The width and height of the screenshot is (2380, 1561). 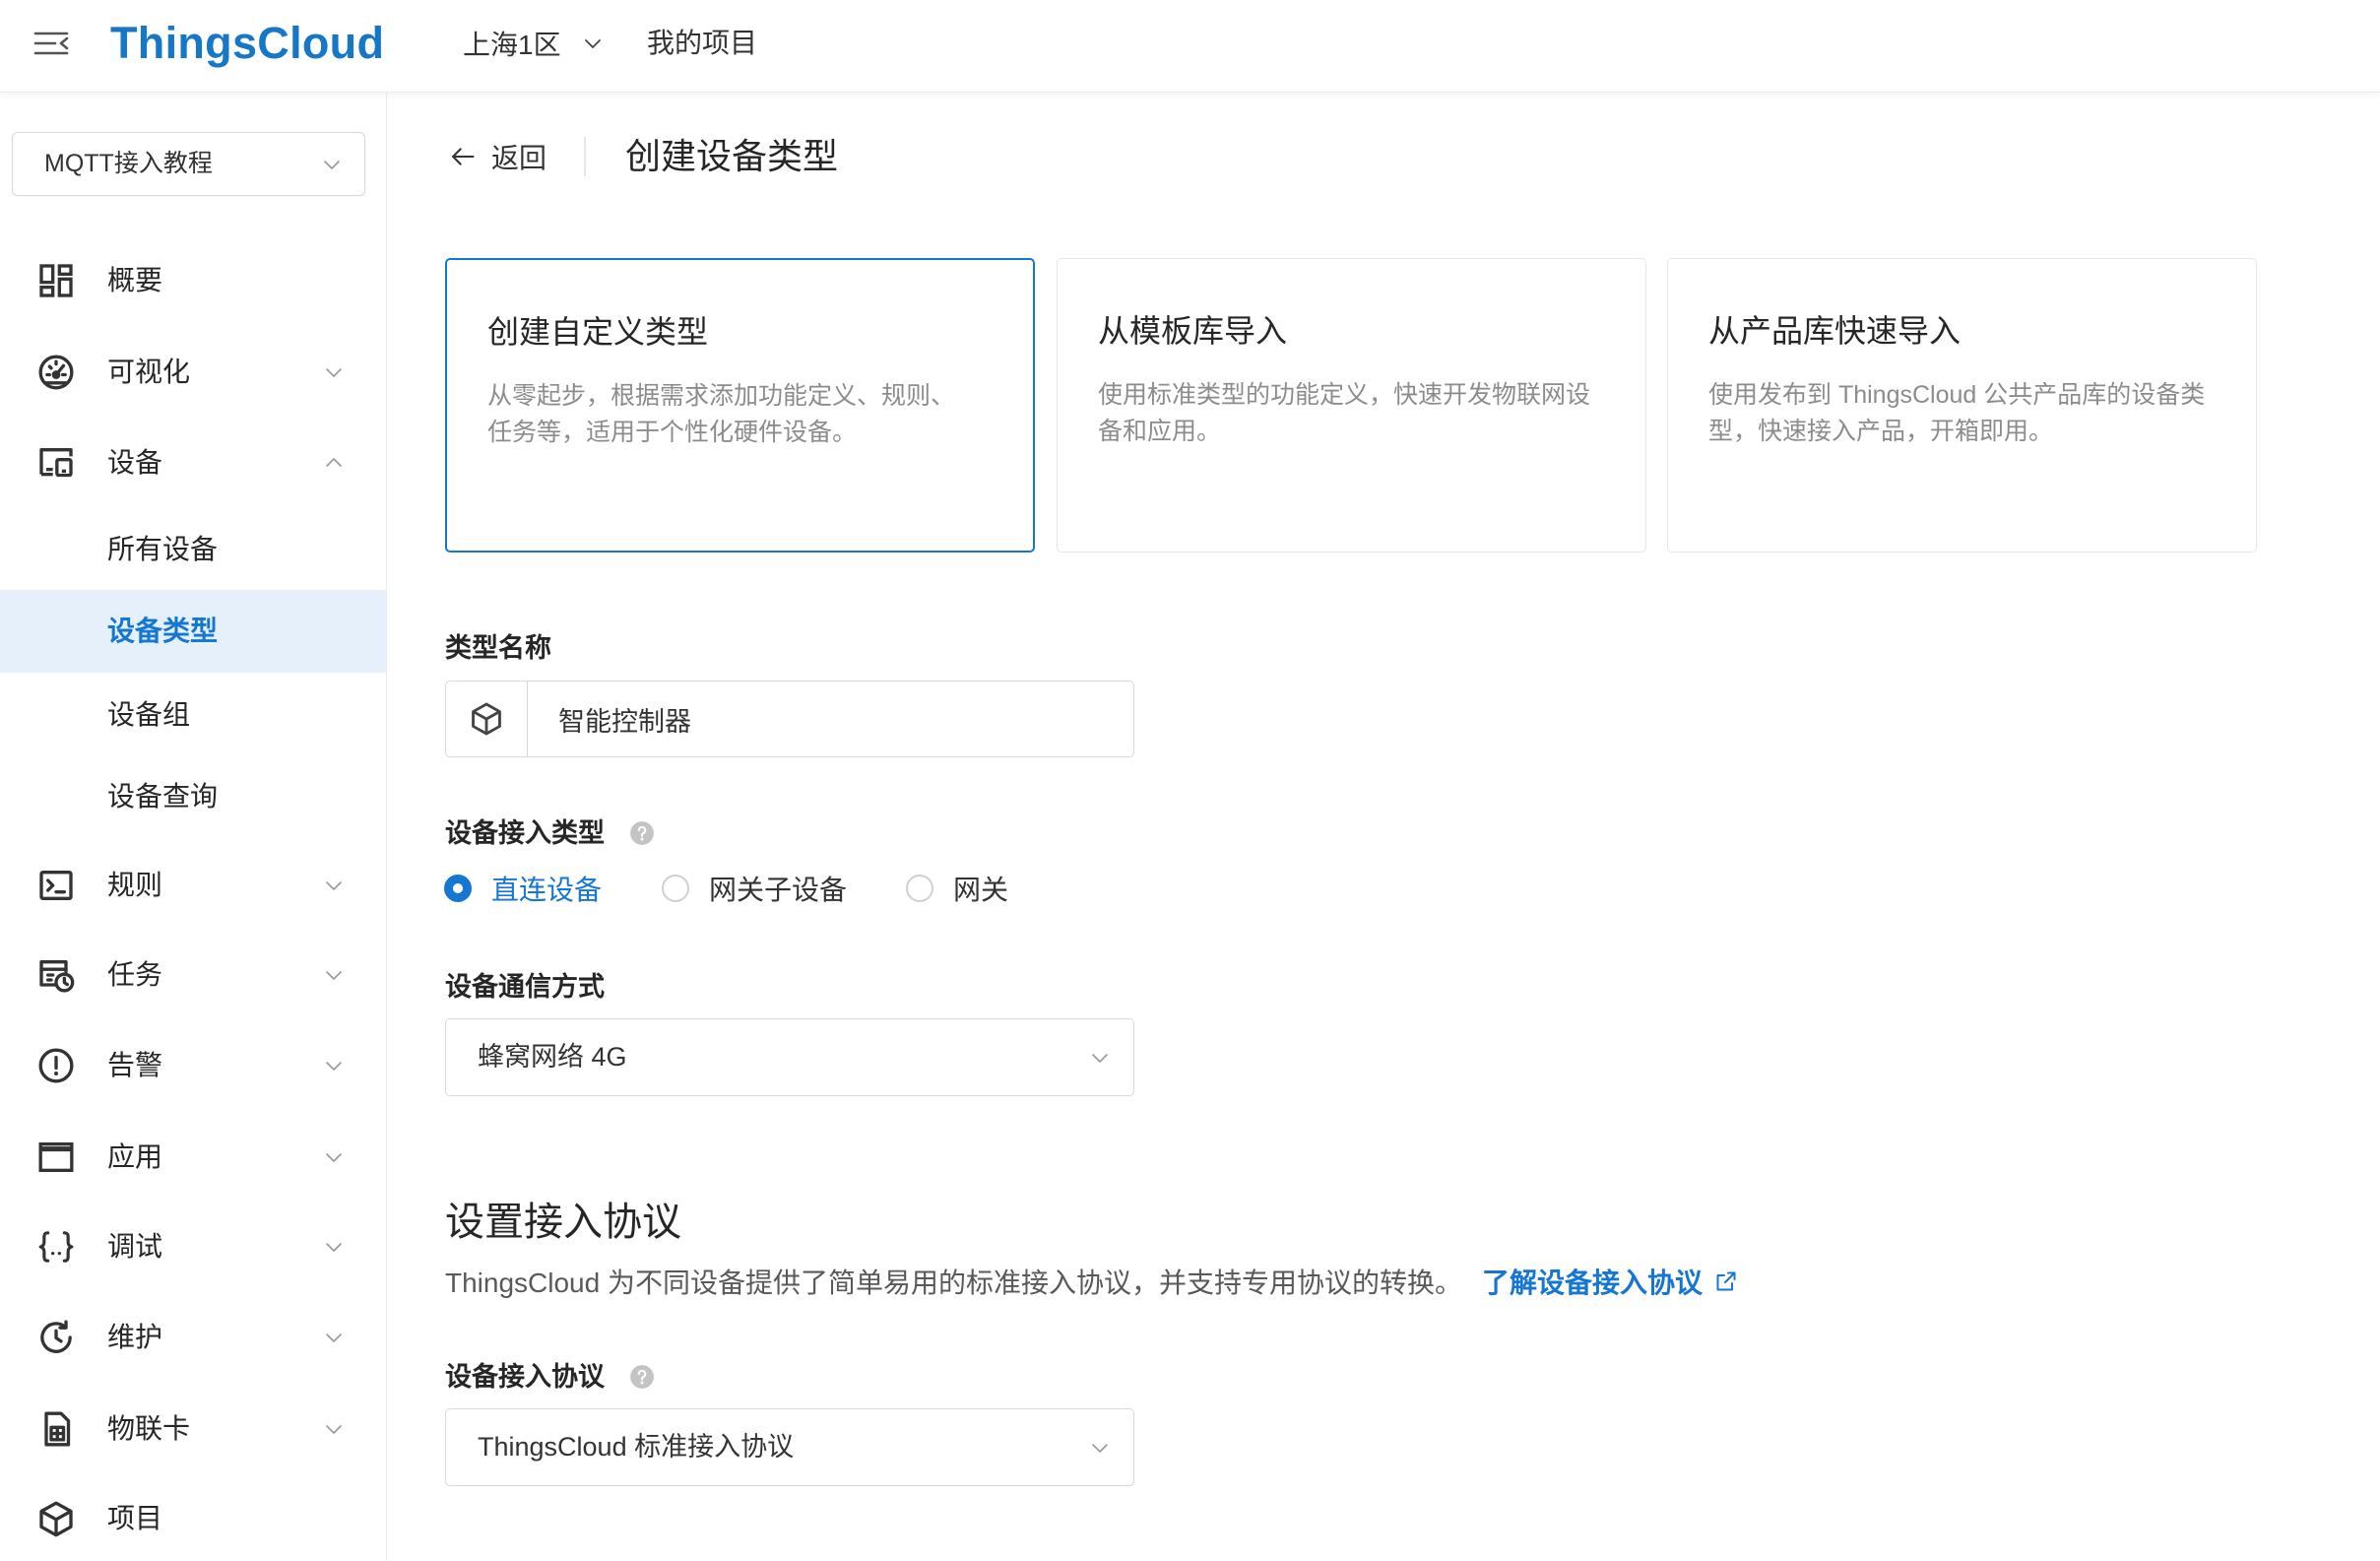 What do you see at coordinates (56, 1065) in the screenshot?
I see `alert-icon` at bounding box center [56, 1065].